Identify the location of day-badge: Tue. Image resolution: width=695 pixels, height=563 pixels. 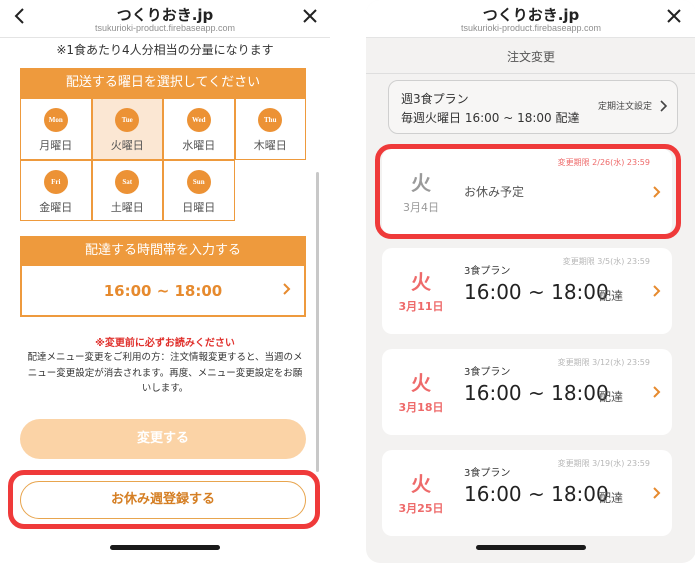
(127, 120).